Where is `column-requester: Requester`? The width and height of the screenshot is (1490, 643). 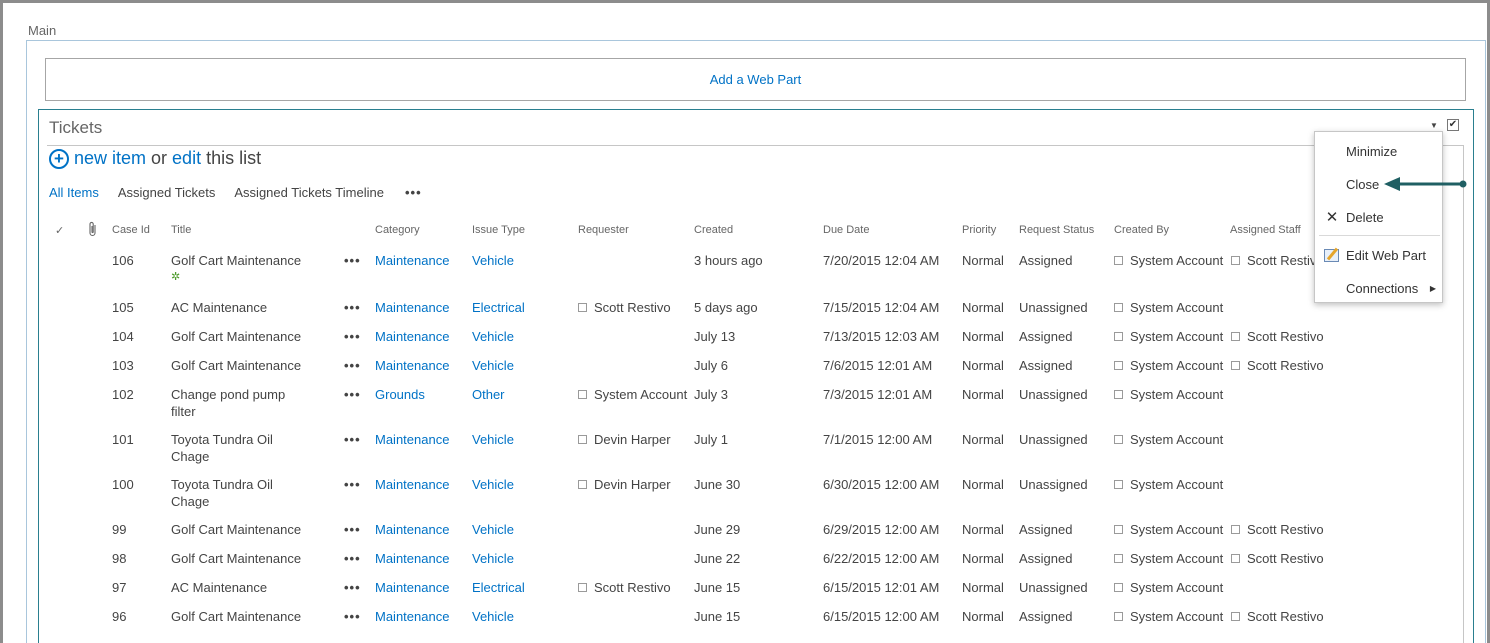
column-requester: Requester is located at coordinates (603, 230).